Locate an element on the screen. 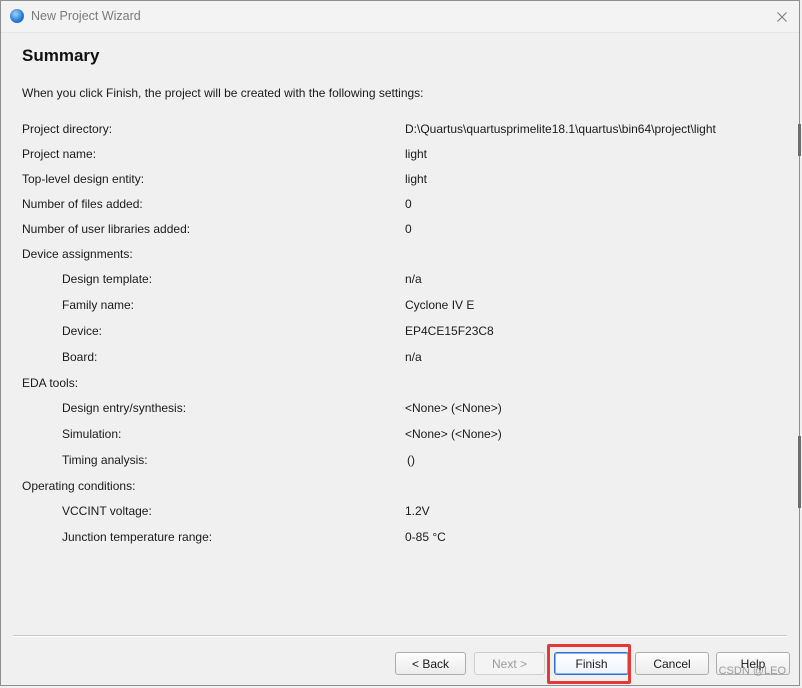  setting-label: VCCINT voltage: is located at coordinates (107, 511).